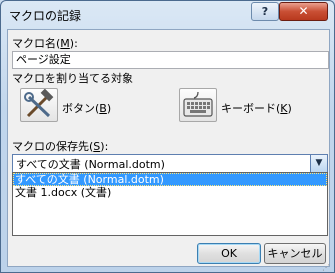 This screenshot has height=273, width=335. I want to click on macro-name-input: ページ設定, so click(170, 60).